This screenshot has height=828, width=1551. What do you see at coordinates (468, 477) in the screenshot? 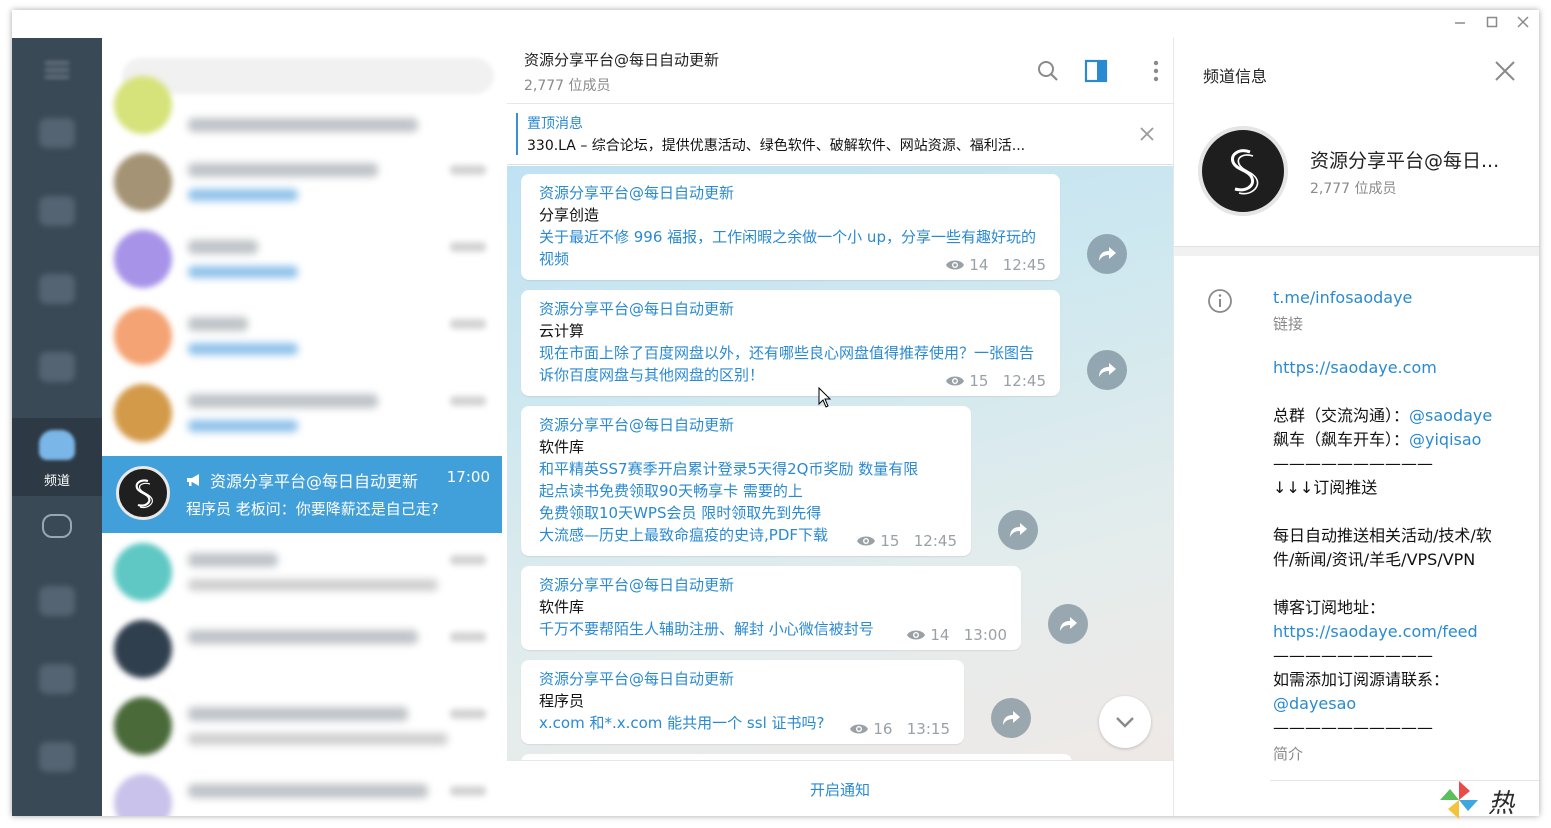
I see `chat-time: 17:00` at bounding box center [468, 477].